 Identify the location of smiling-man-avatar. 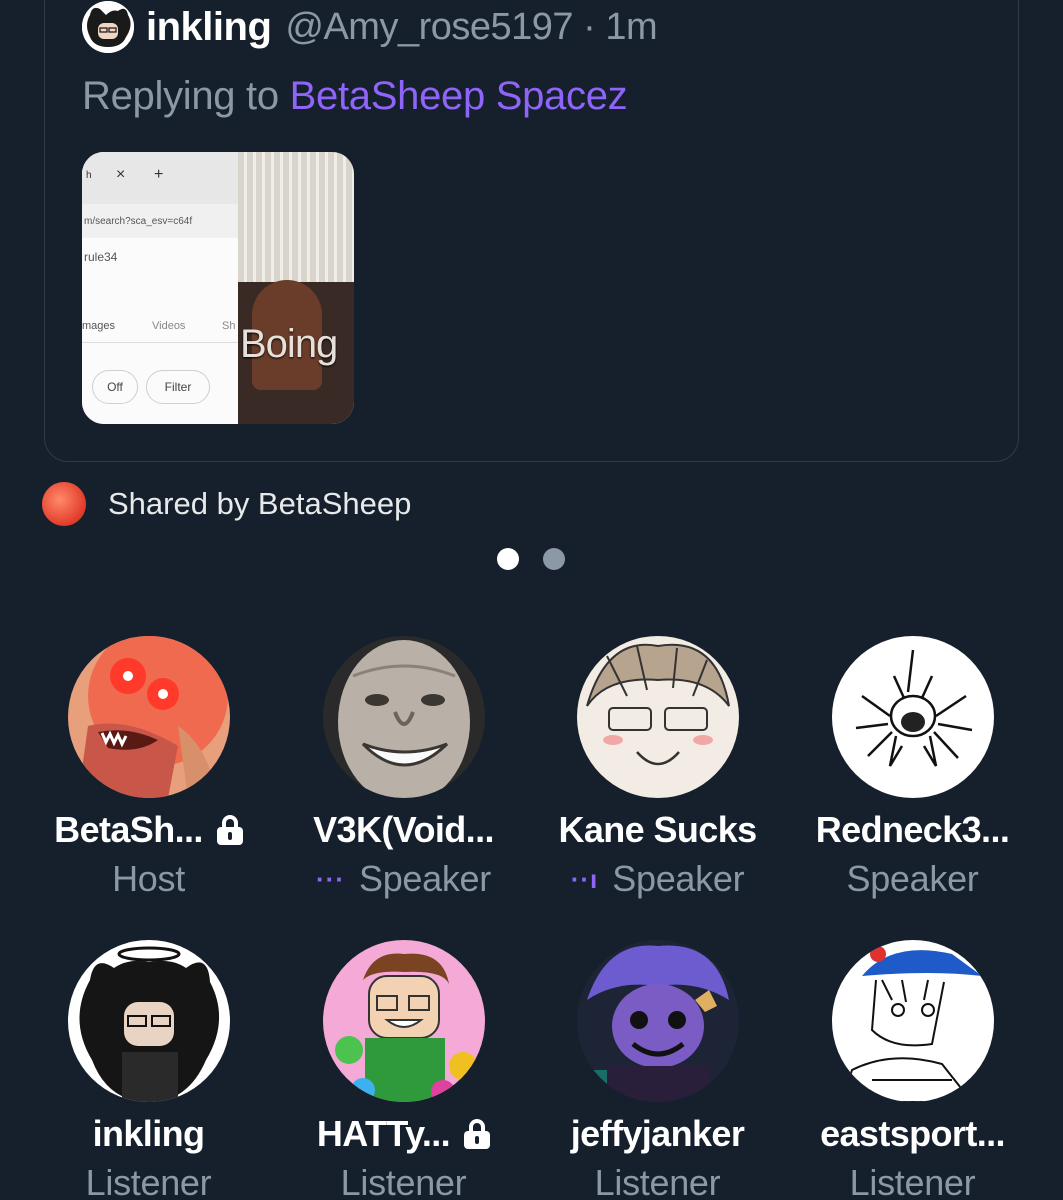
(404, 717).